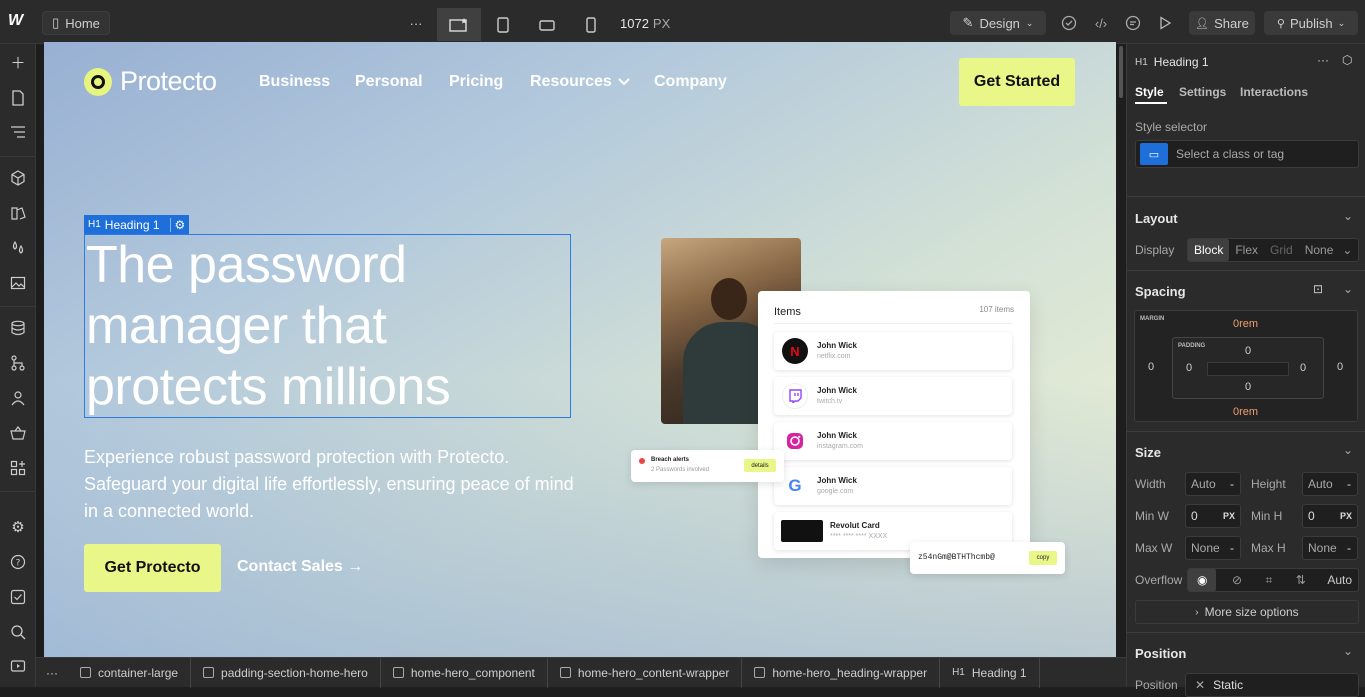  Describe the element at coordinates (18, 213) in the screenshot. I see `style-manager-icon` at that location.